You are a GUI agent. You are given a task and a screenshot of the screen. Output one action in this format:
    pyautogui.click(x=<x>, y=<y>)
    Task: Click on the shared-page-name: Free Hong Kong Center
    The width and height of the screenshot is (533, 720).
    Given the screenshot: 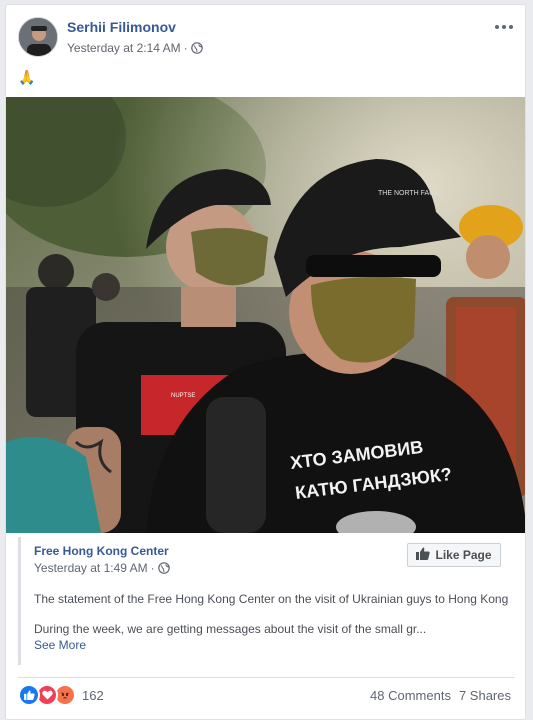 What is the action you would take?
    pyautogui.click(x=101, y=551)
    